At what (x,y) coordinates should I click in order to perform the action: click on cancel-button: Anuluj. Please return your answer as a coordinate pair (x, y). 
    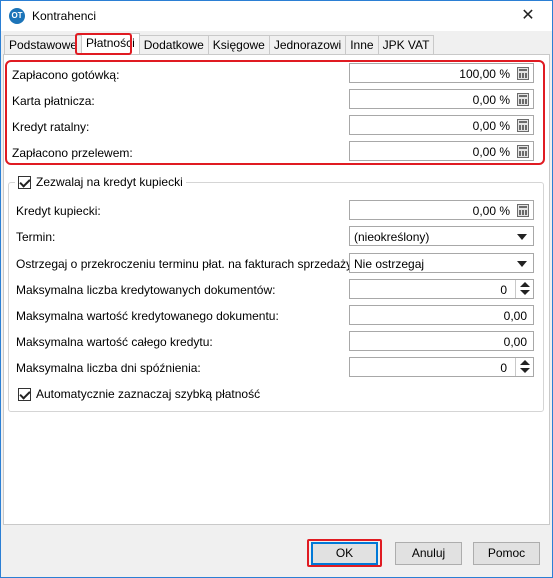
    Looking at the image, I should click on (428, 553).